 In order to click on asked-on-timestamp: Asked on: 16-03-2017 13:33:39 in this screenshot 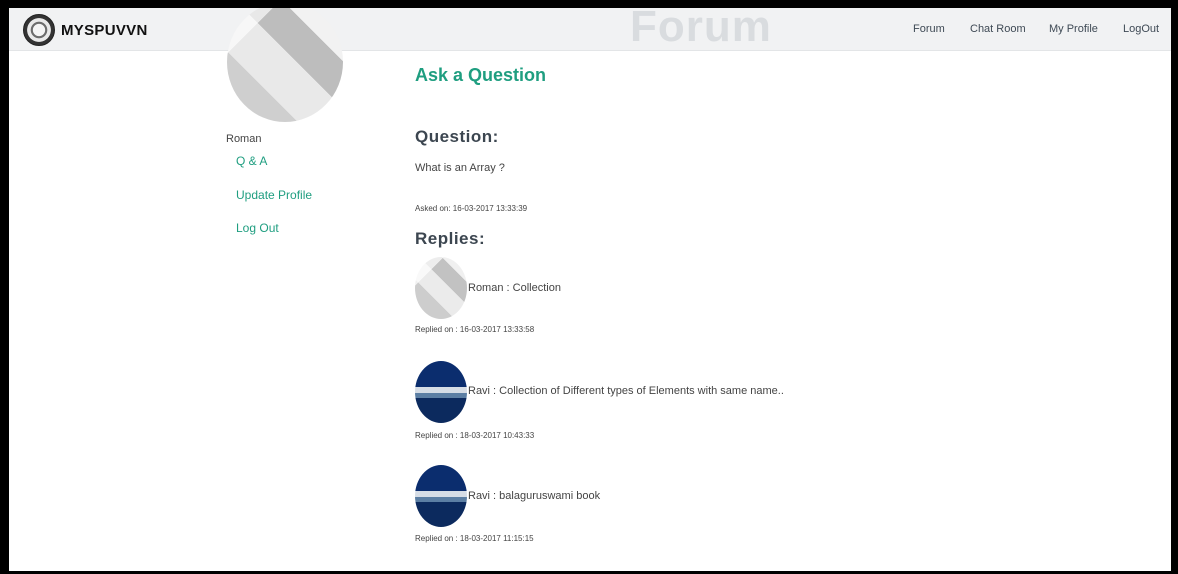, I will do `click(471, 208)`.